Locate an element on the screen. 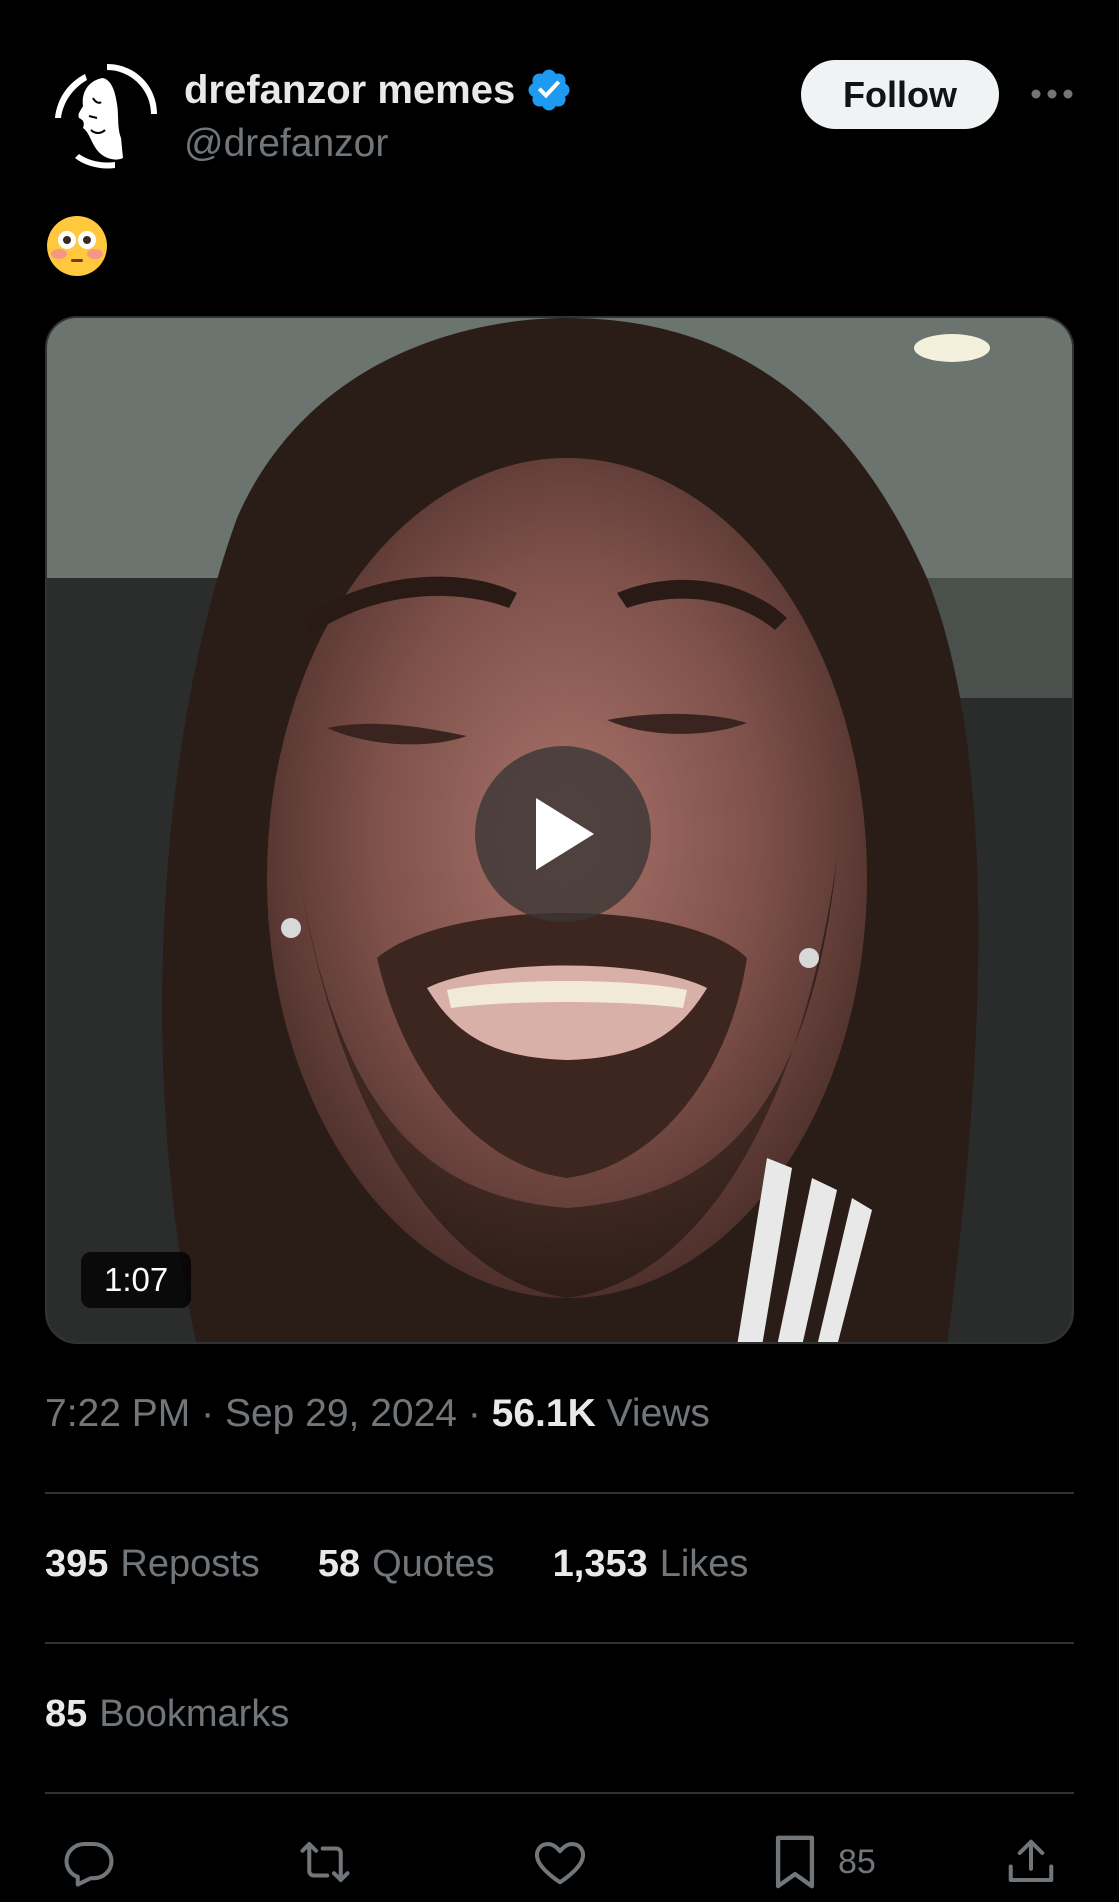 The image size is (1119, 1902). follow-button: Follow is located at coordinates (900, 94).